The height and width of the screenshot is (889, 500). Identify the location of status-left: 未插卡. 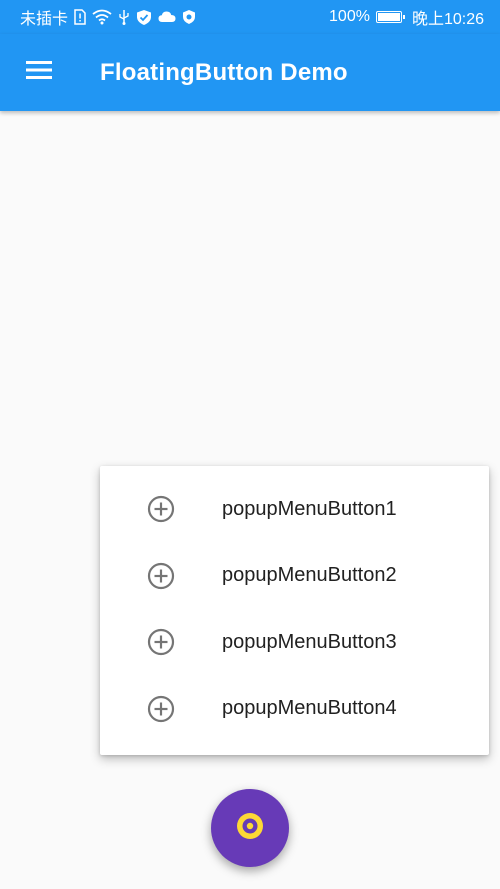
(108, 17).